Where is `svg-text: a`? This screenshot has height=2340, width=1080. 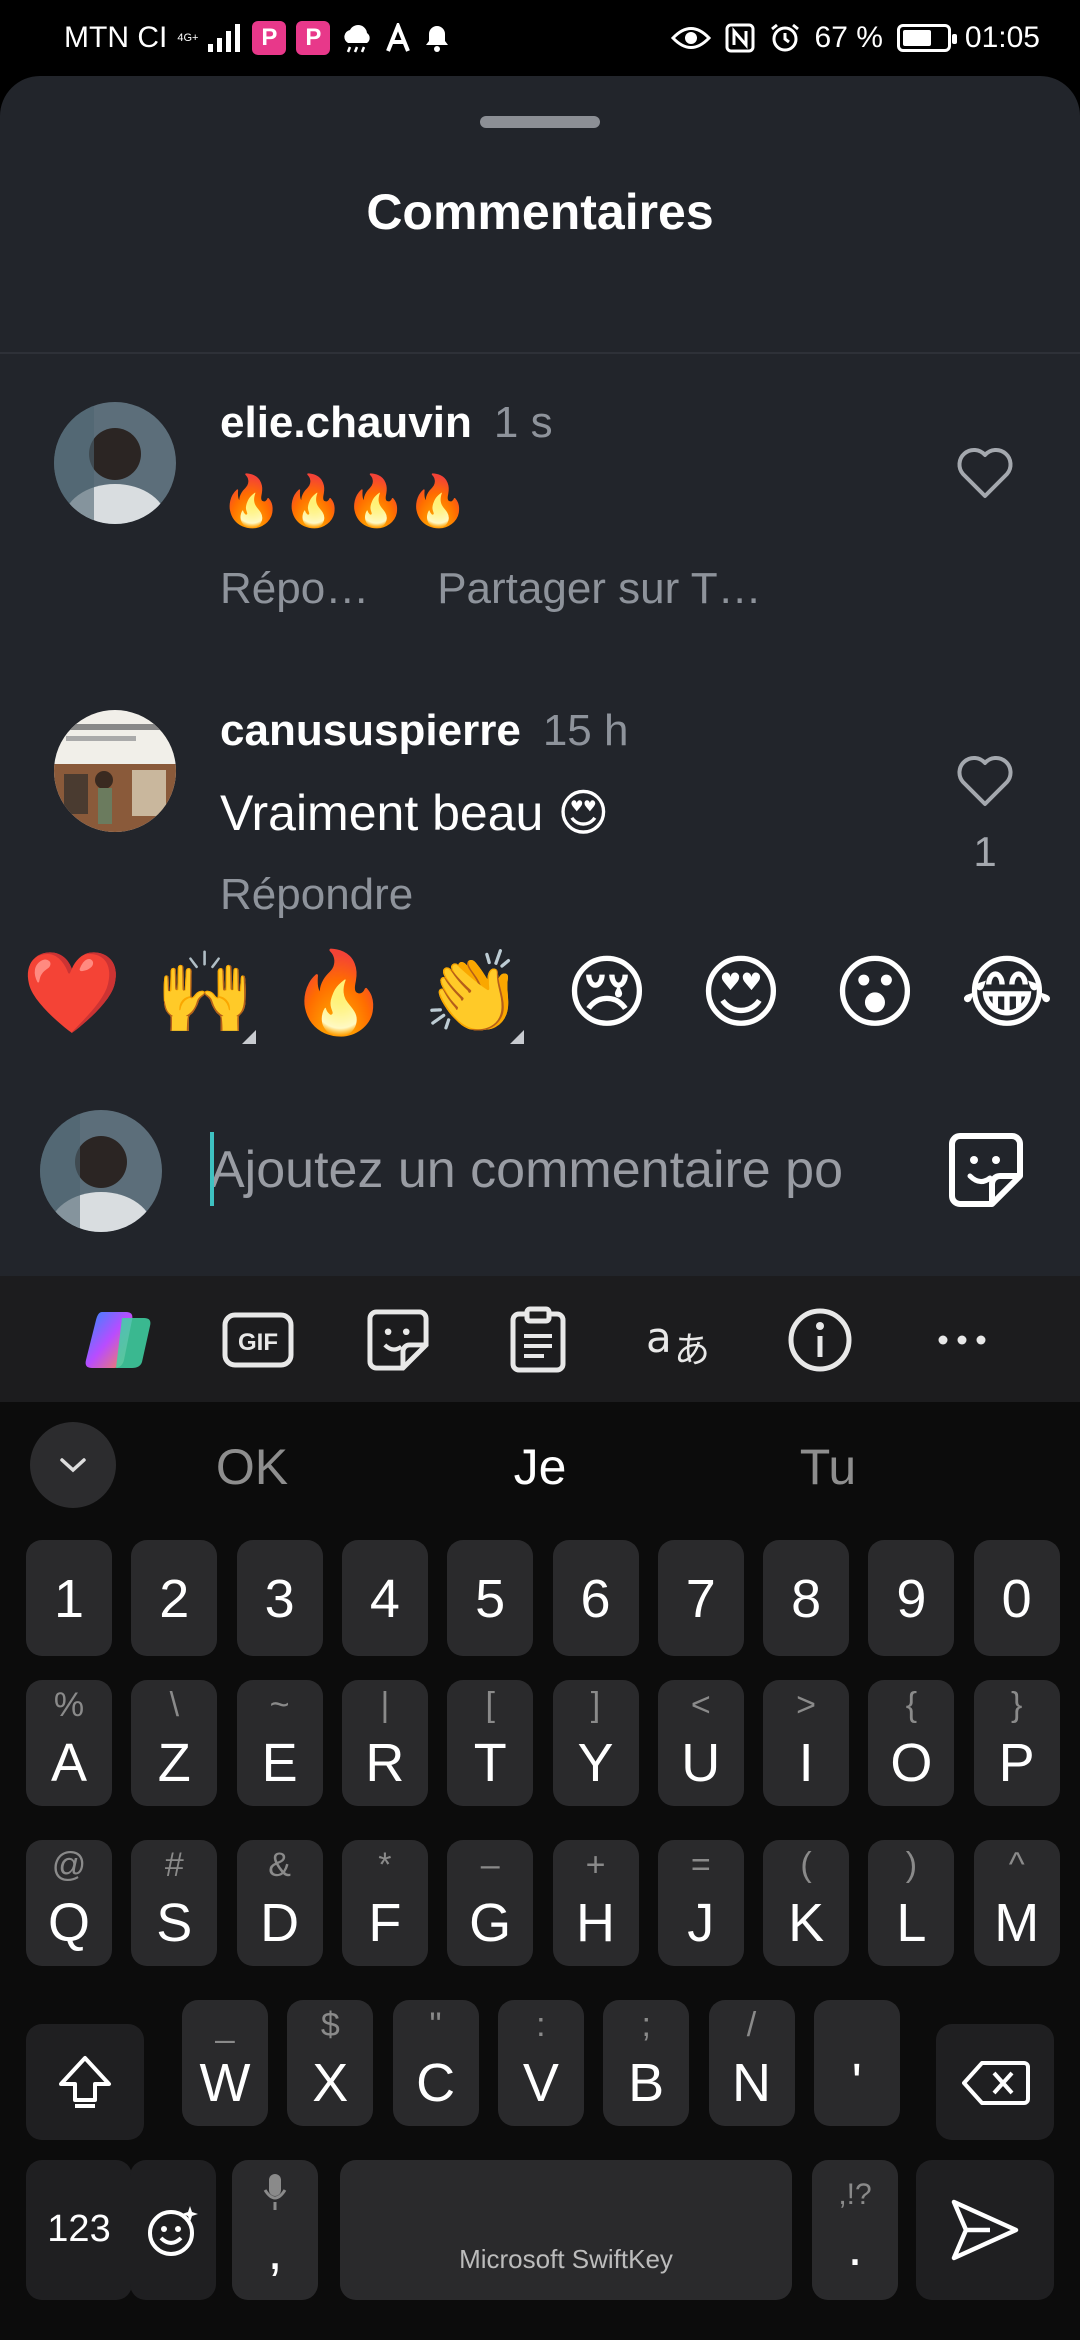 svg-text: a is located at coordinates (659, 1337).